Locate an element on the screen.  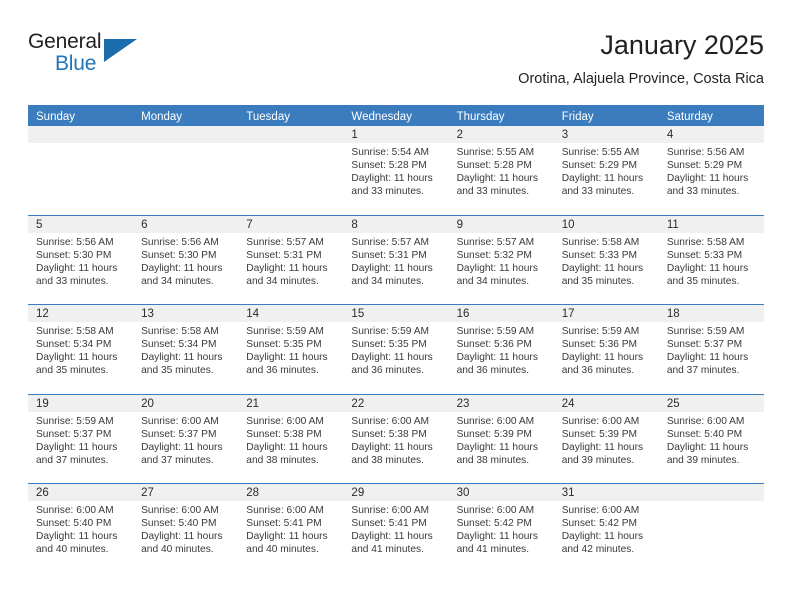
day-number: 10 is located at coordinates (606, 224).